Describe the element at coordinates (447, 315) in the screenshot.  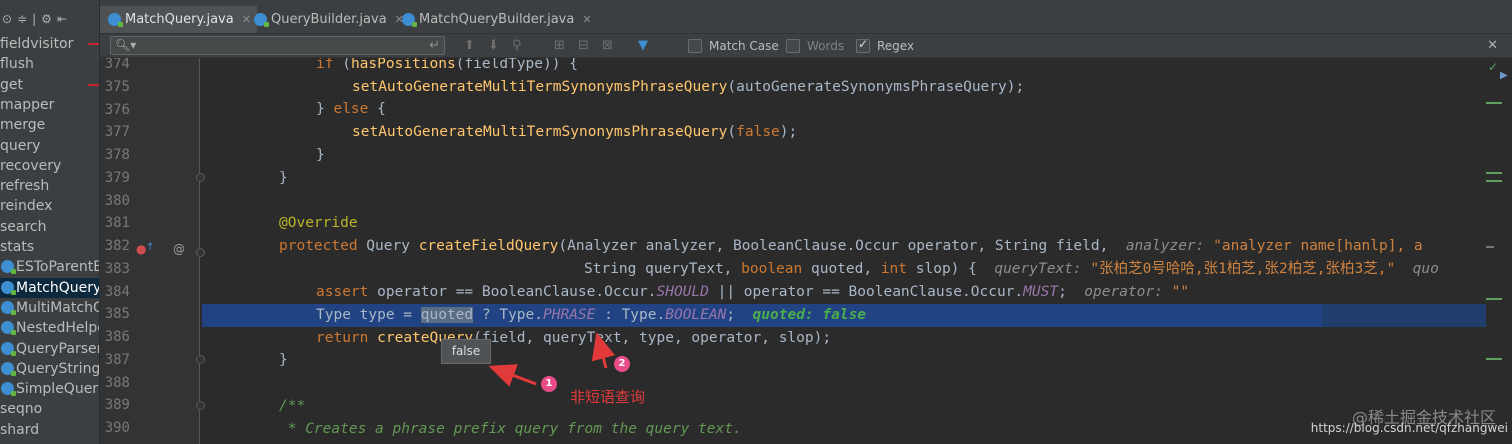
I see `selected-word: quoted` at that location.